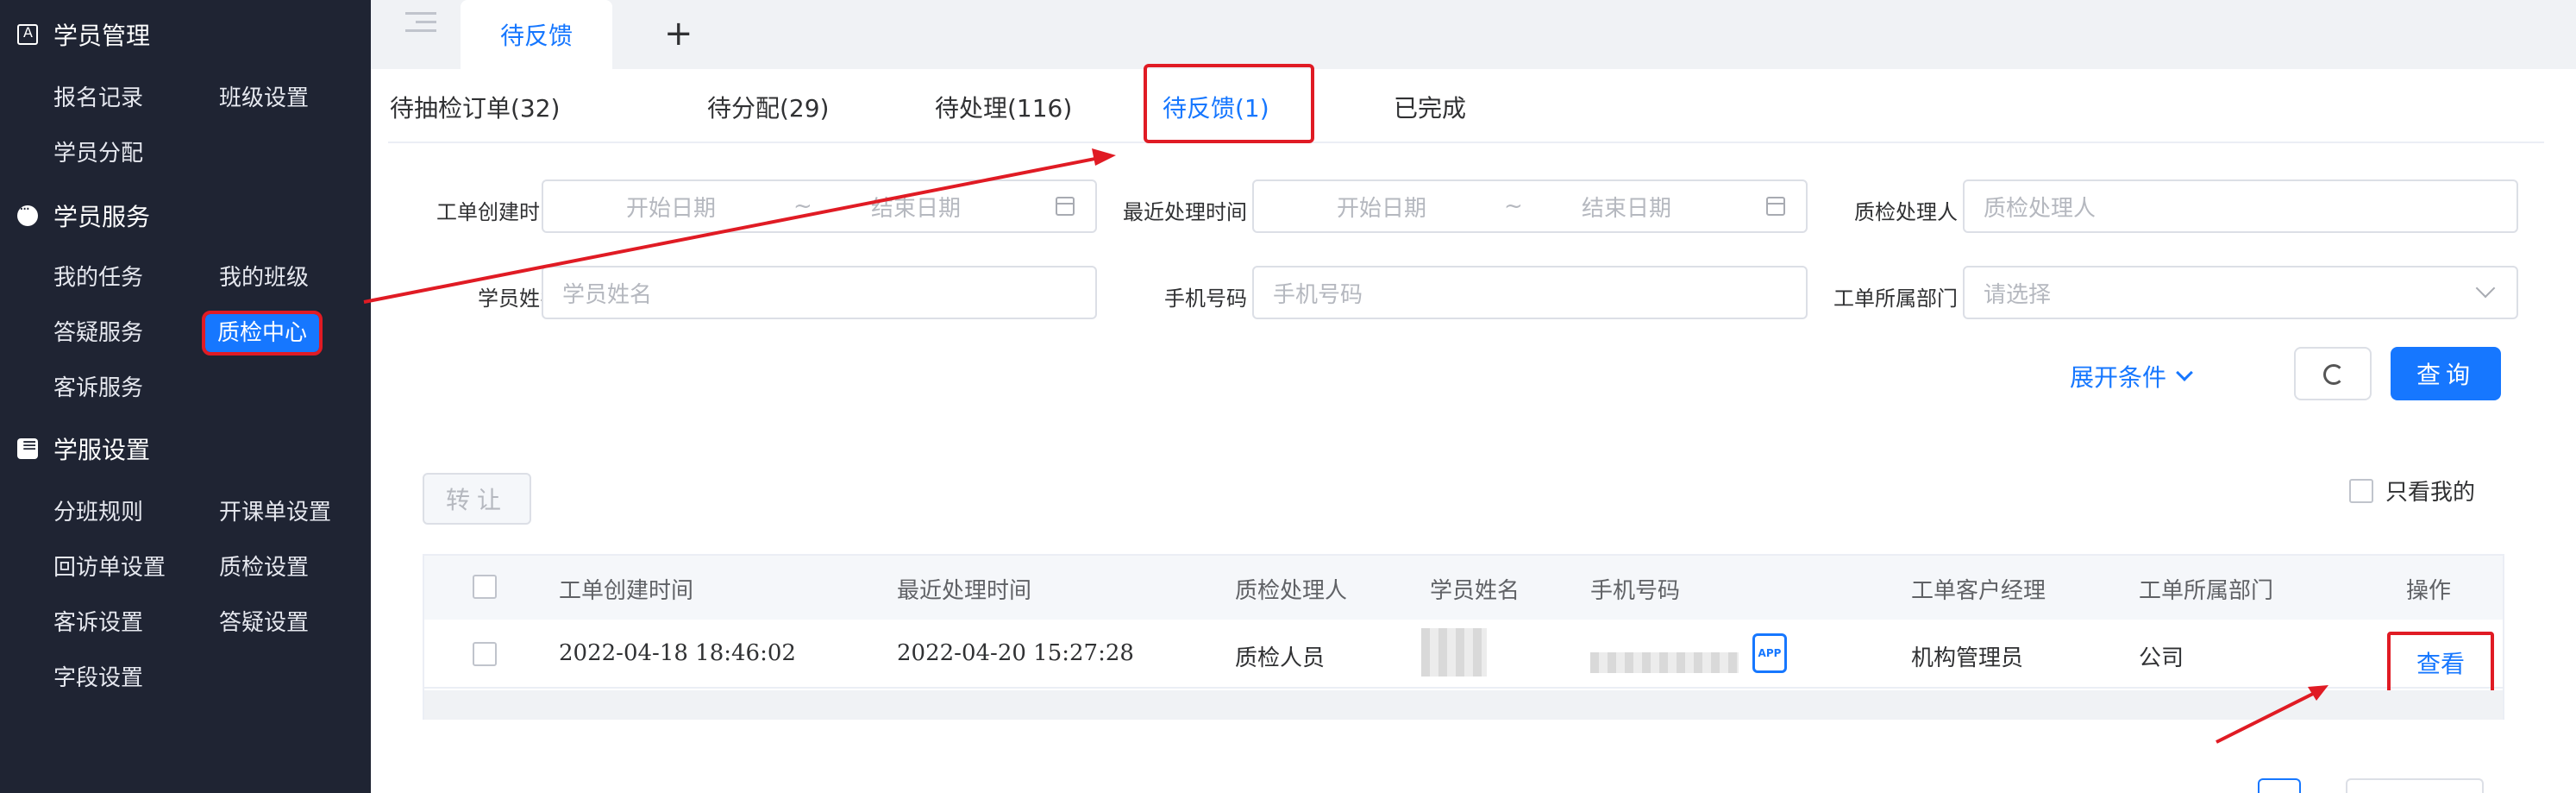 This screenshot has width=2576, height=793. I want to click on col-create-time: 工单创建时间, so click(626, 591).